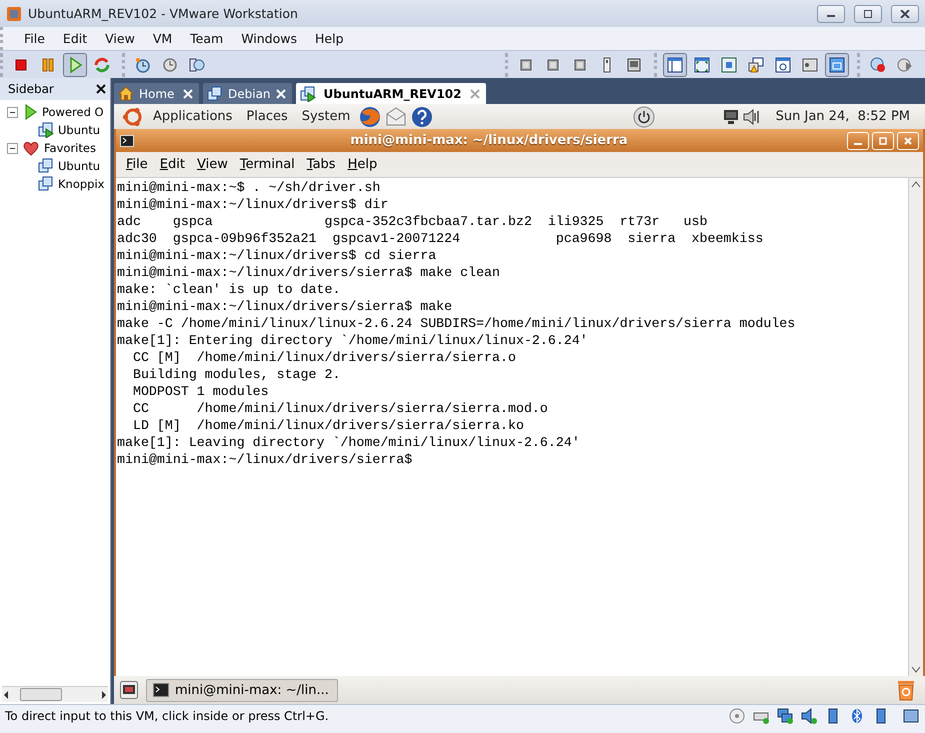 The image size is (925, 733). What do you see at coordinates (489, 140) in the screenshot?
I see `terminal-title: mini@mini-max: ~/linux/drivers/sierra` at bounding box center [489, 140].